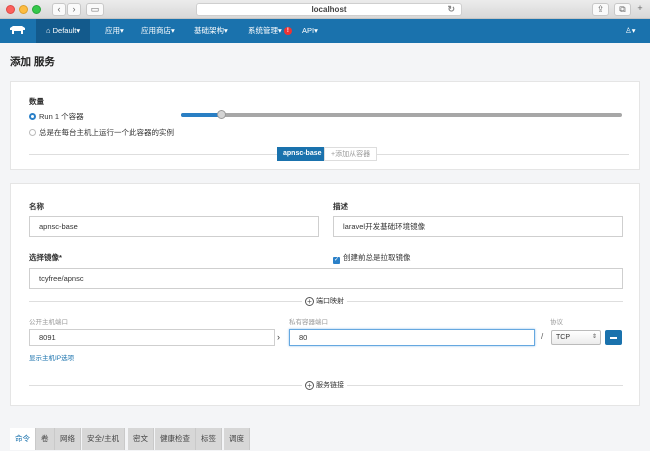 The width and height of the screenshot is (650, 451). What do you see at coordinates (36, 9) in the screenshot?
I see `zoom-window-button` at bounding box center [36, 9].